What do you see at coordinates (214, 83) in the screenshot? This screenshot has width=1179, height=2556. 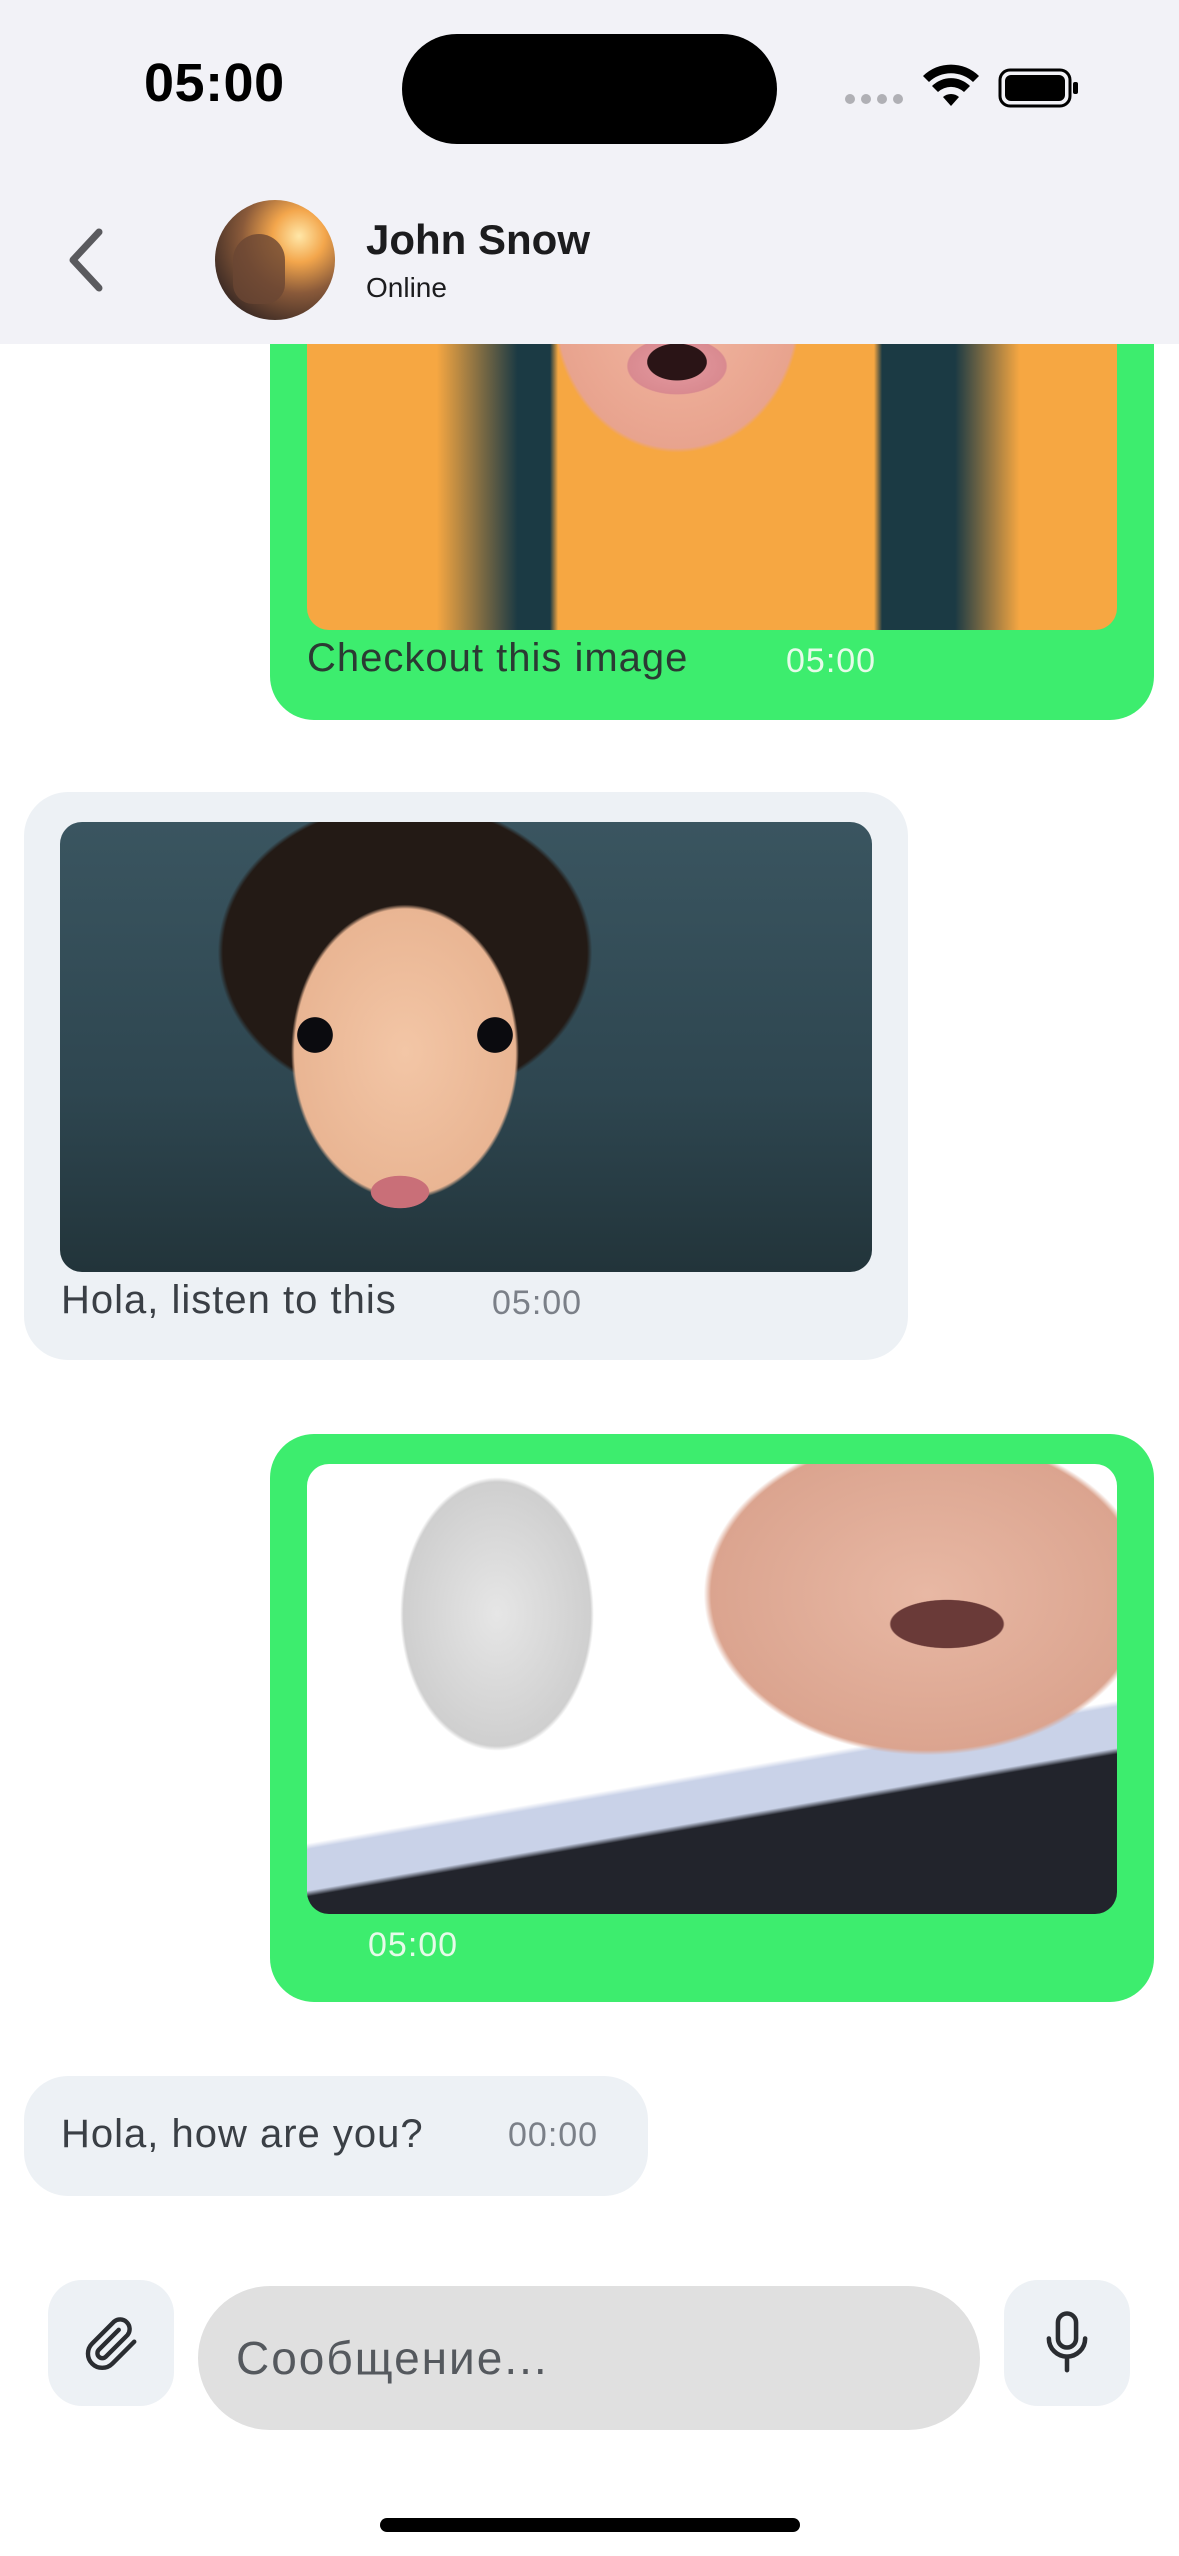 I see `status-time: 05:00` at bounding box center [214, 83].